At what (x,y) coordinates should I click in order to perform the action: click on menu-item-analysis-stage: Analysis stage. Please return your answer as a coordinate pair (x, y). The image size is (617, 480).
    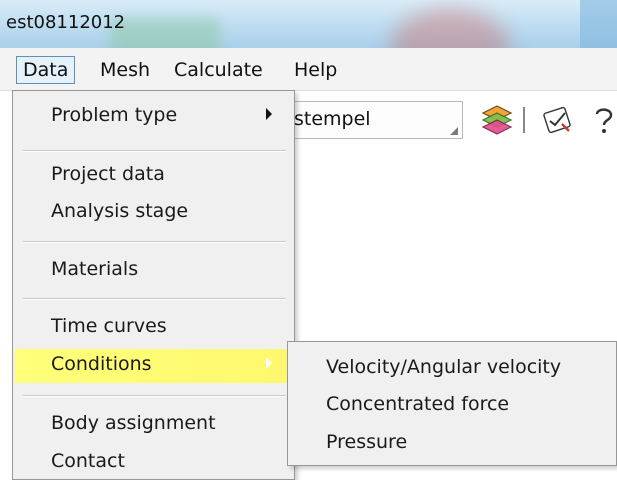
    Looking at the image, I should click on (153, 213).